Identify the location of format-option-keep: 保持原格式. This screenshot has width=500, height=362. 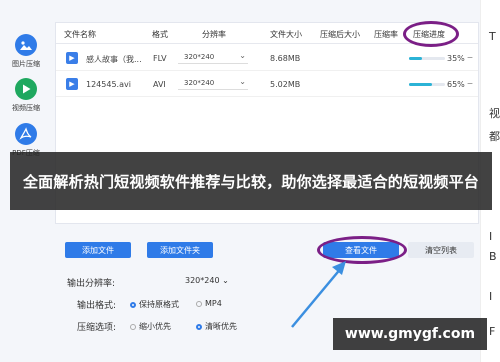
(154, 304).